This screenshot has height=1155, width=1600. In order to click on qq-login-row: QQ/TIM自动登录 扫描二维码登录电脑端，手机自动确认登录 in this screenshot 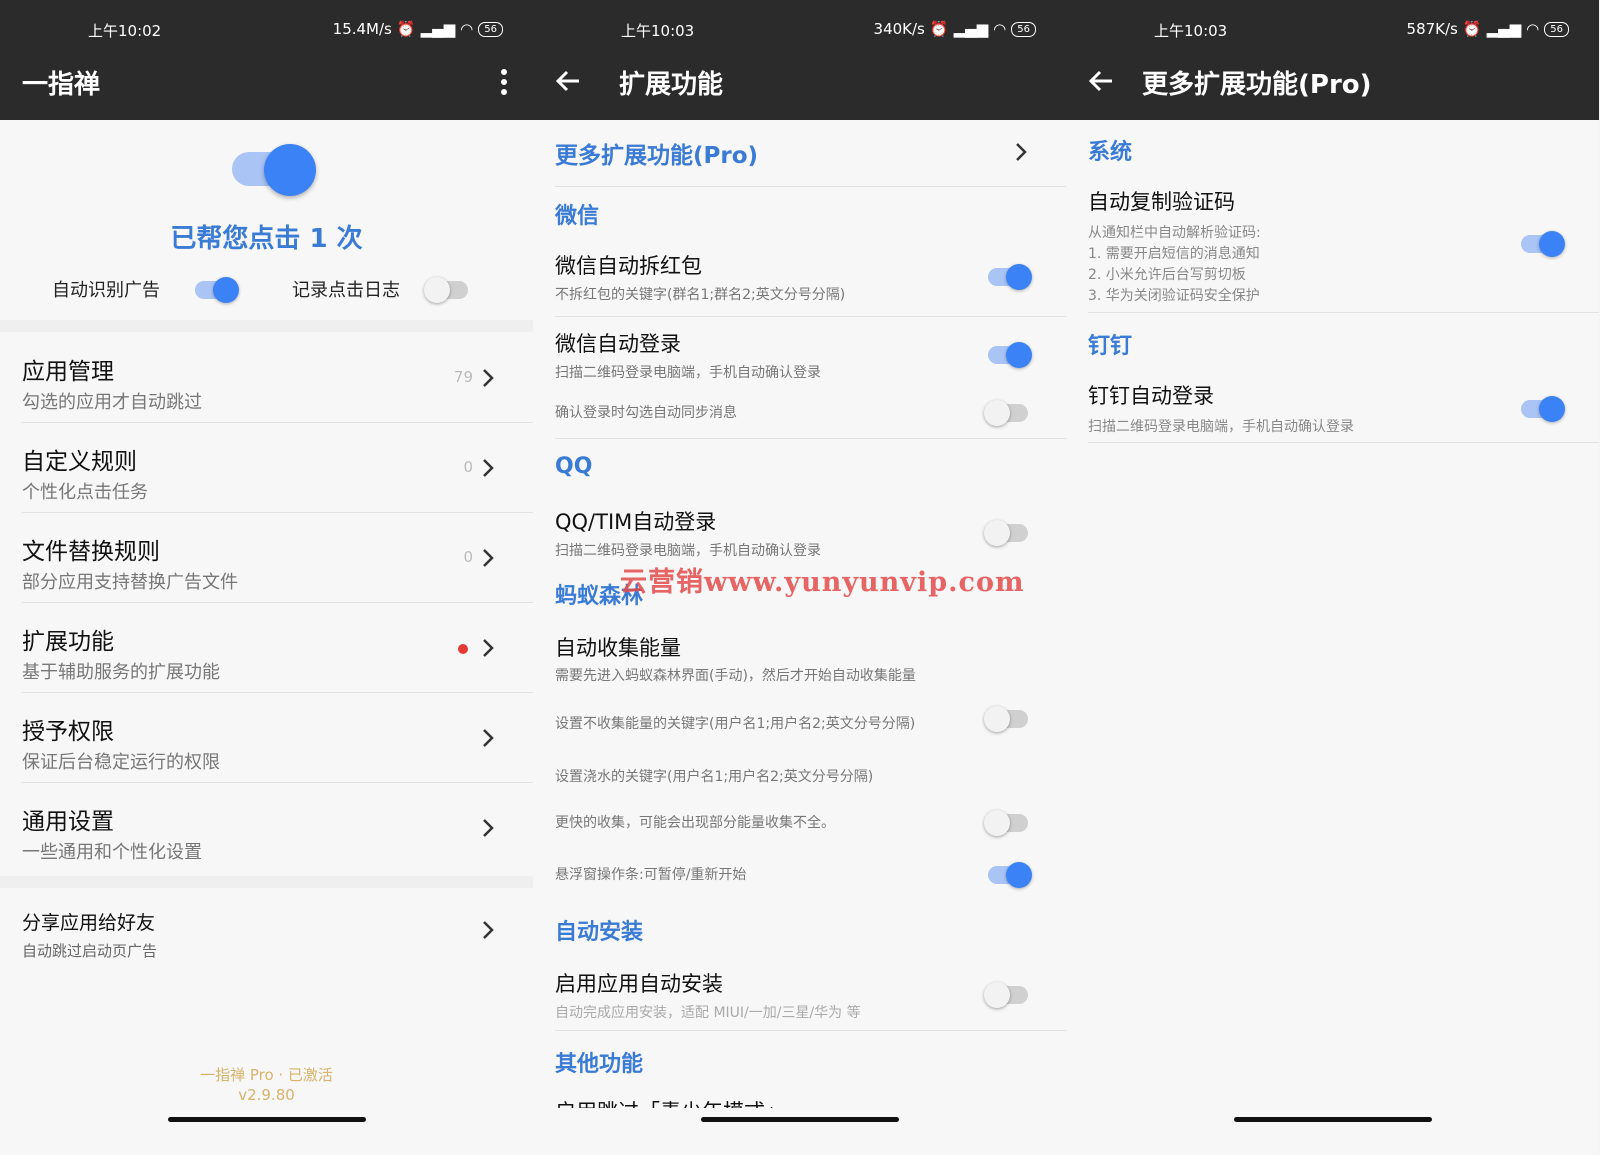, I will do `click(799, 530)`.